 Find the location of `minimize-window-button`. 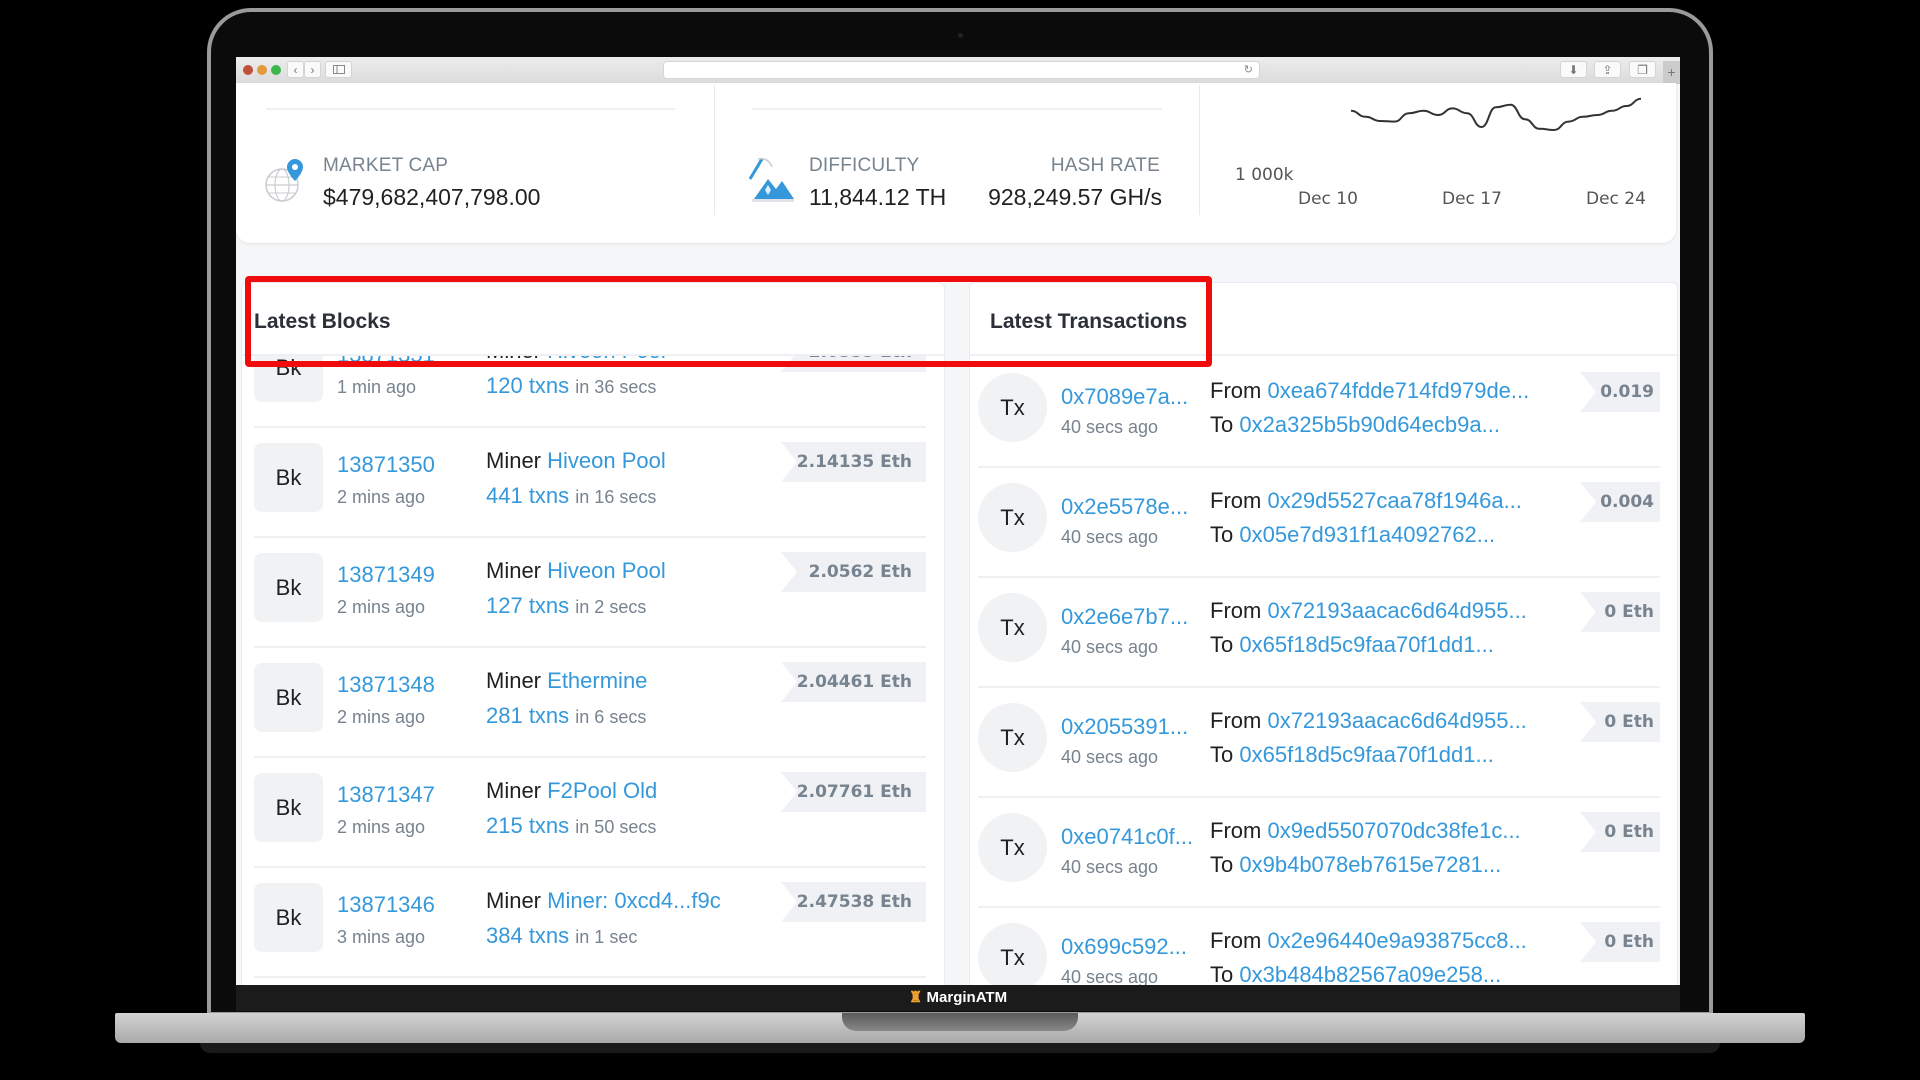

minimize-window-button is located at coordinates (262, 70).